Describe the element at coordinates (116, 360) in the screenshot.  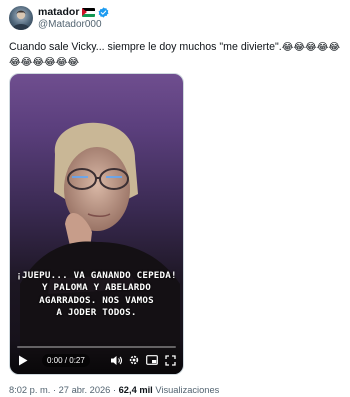
I see `volume-icon` at that location.